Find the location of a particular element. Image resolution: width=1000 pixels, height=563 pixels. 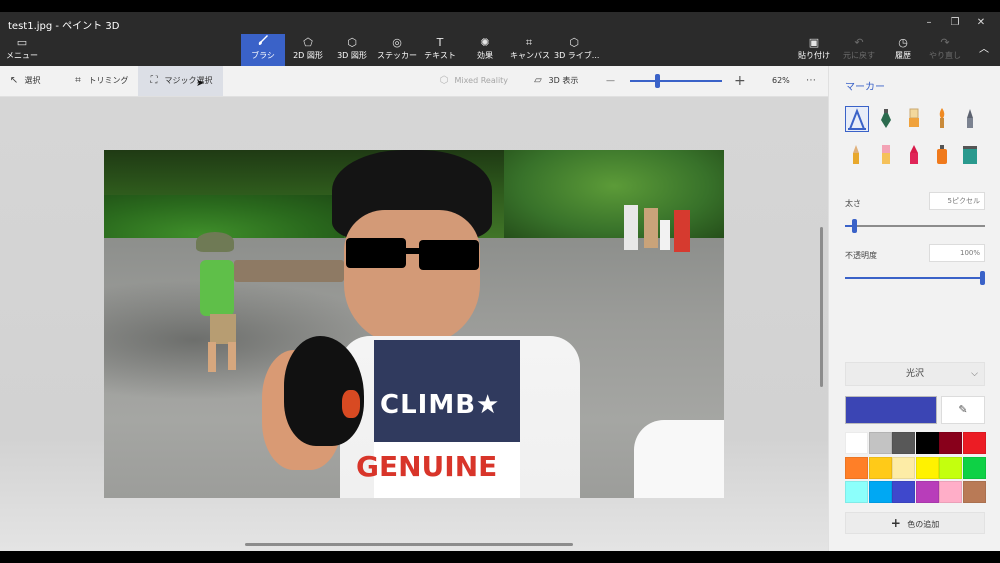

add-color-button: + 色の追加 is located at coordinates (915, 523).